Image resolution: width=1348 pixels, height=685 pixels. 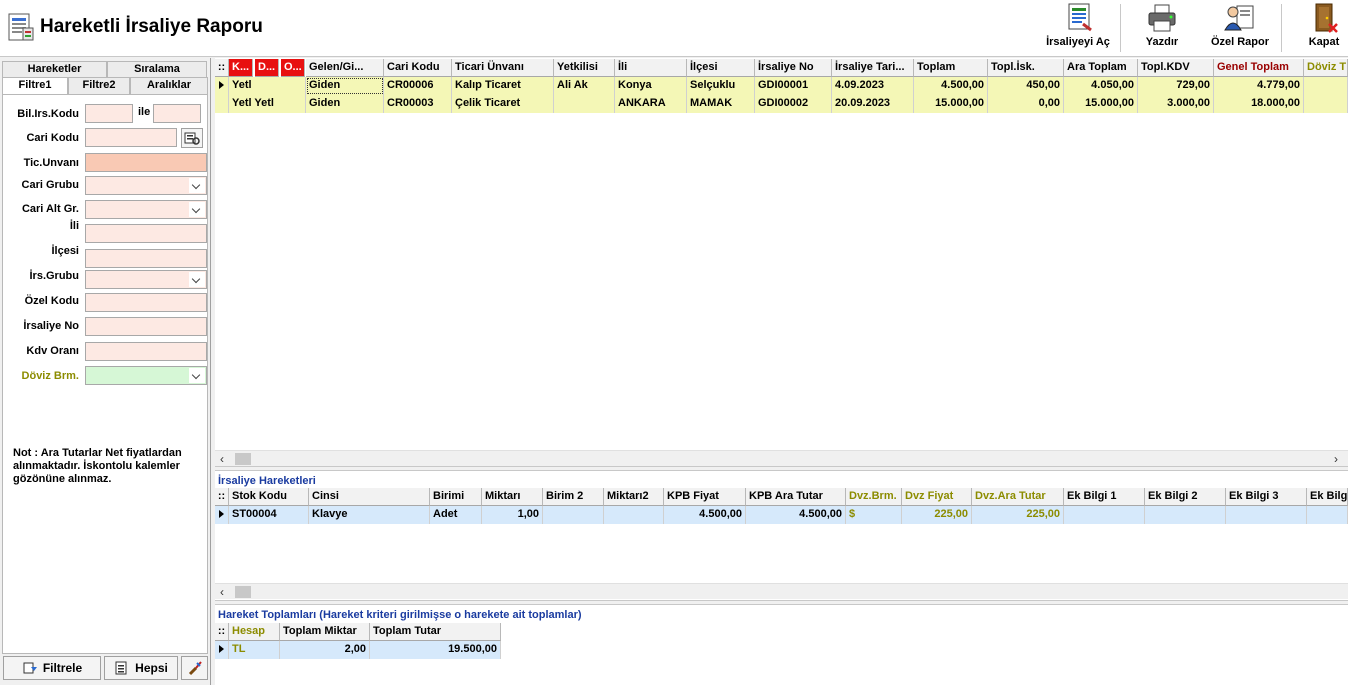 What do you see at coordinates (146, 162) in the screenshot?
I see `tic-unvani-input` at bounding box center [146, 162].